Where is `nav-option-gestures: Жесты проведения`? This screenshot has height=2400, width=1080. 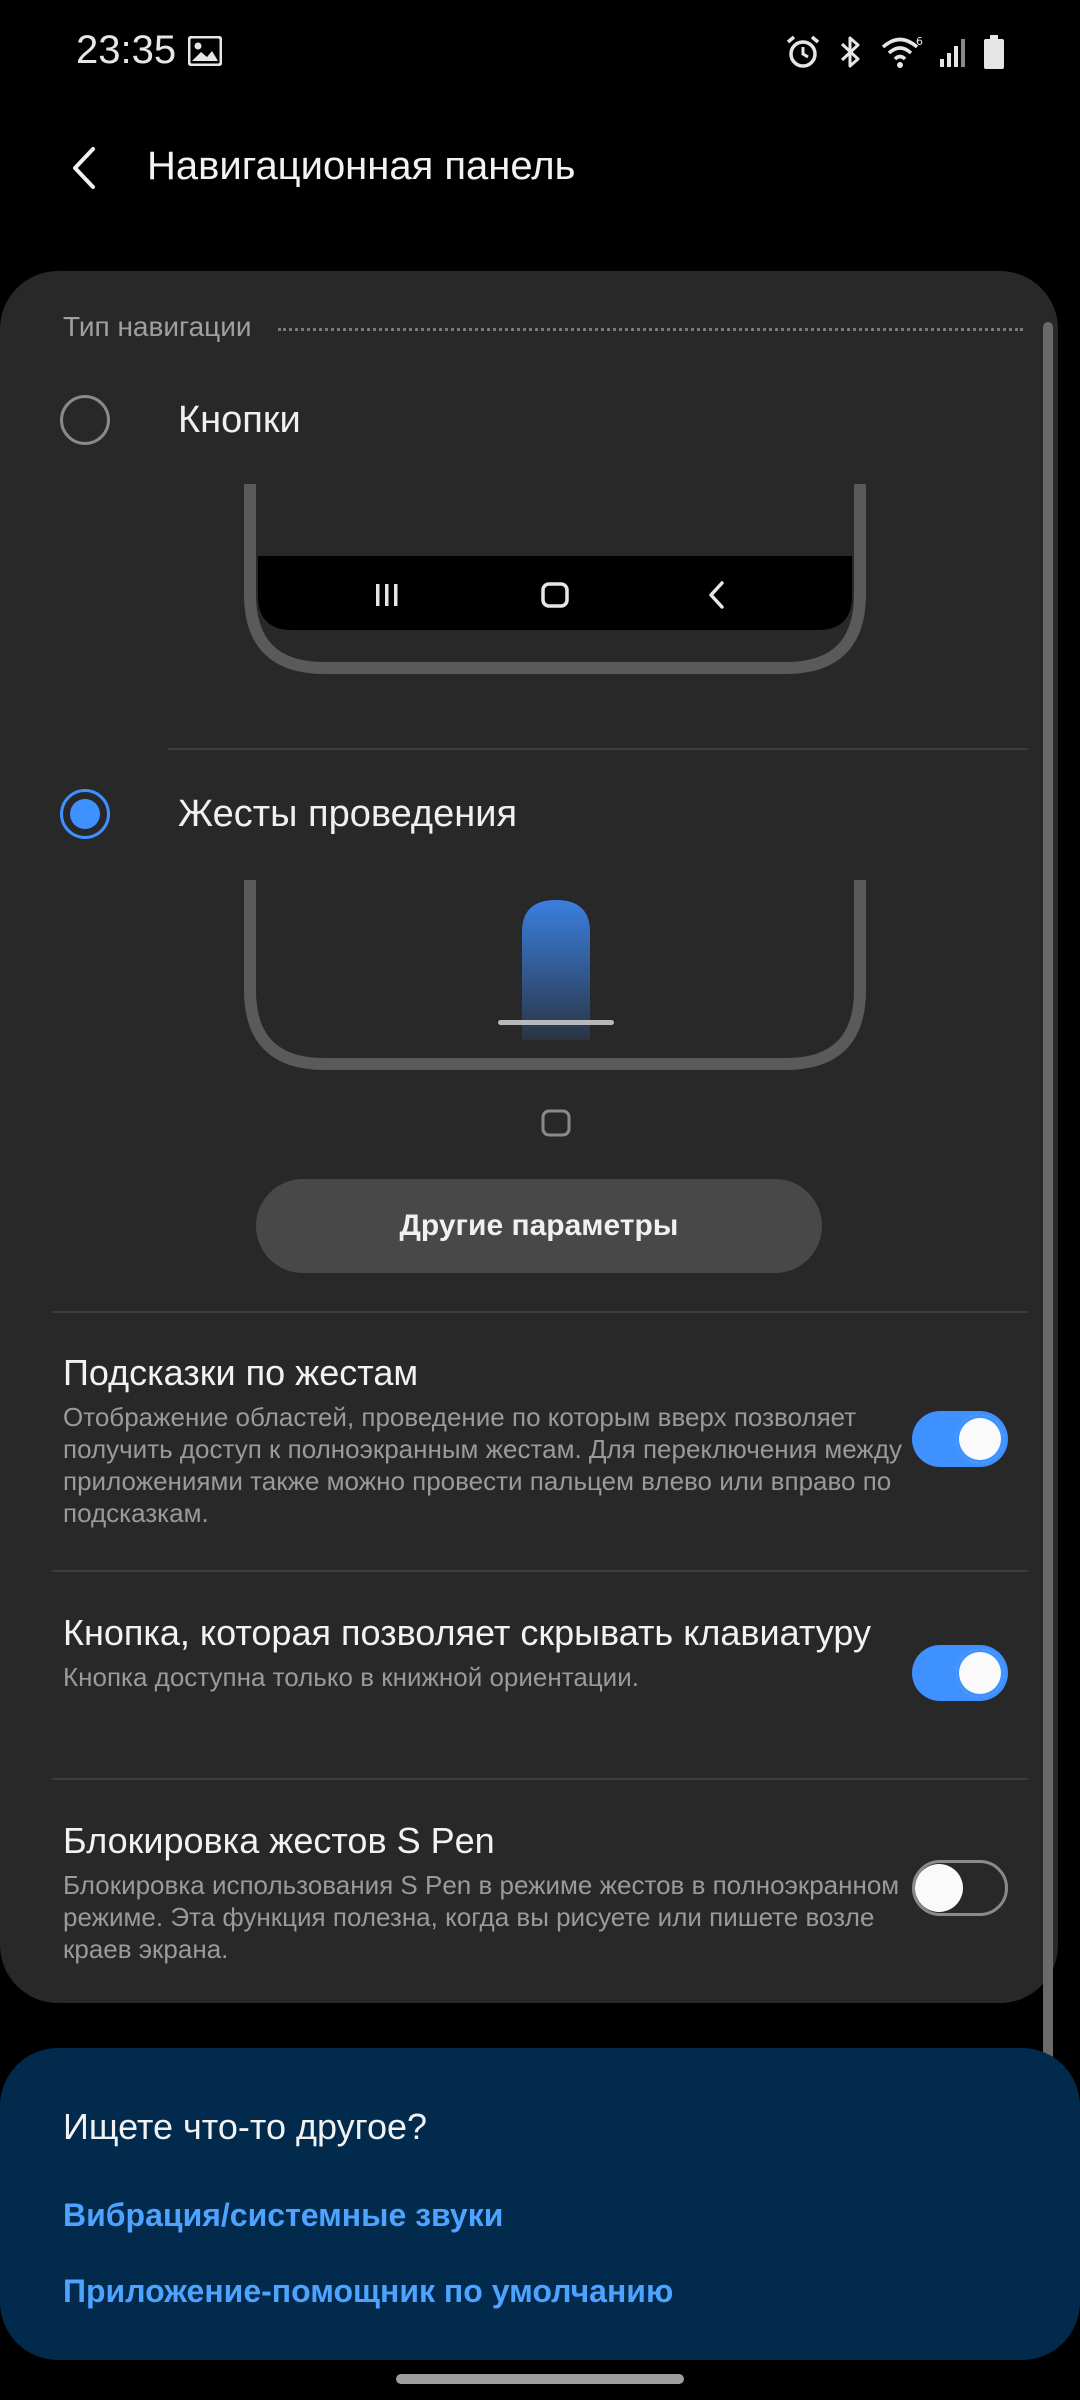 nav-option-gestures: Жесты проведения is located at coordinates (529, 814).